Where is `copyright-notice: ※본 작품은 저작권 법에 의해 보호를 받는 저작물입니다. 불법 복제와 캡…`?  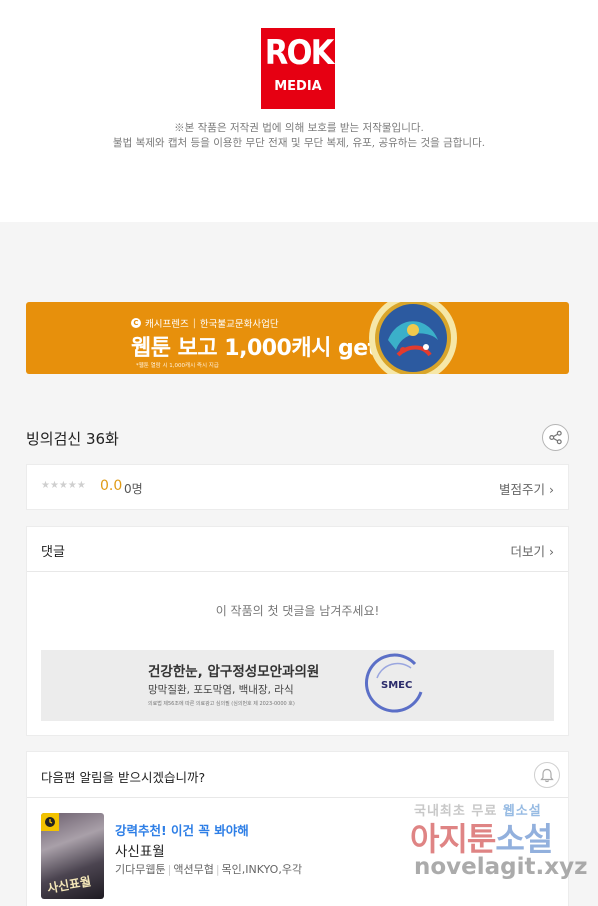 copyright-notice: ※본 작품은 저작권 법에 의해 보호를 받는 저작물입니다. 불법 복제와 캡… is located at coordinates (299, 136).